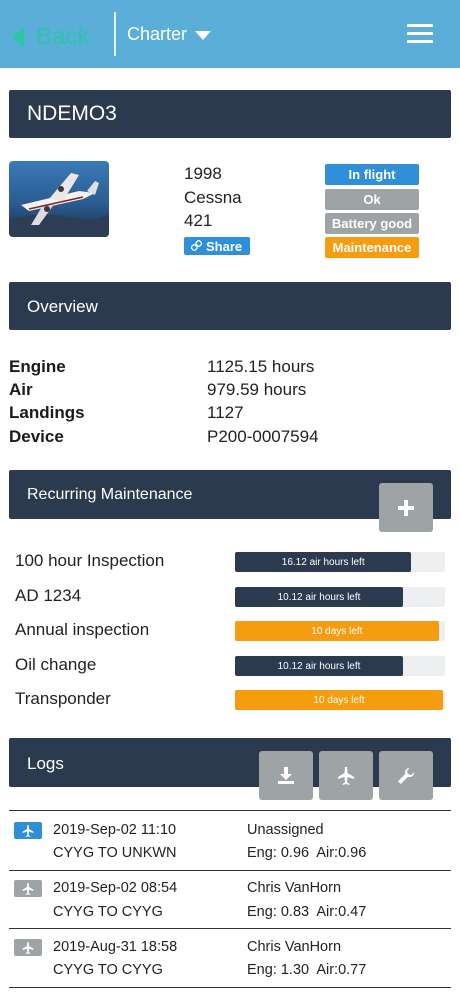 This screenshot has height=996, width=460. I want to click on chevron-left-icon, so click(18, 37).